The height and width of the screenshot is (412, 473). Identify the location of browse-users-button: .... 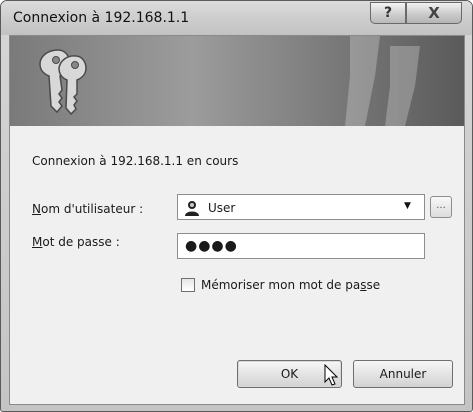
(441, 207).